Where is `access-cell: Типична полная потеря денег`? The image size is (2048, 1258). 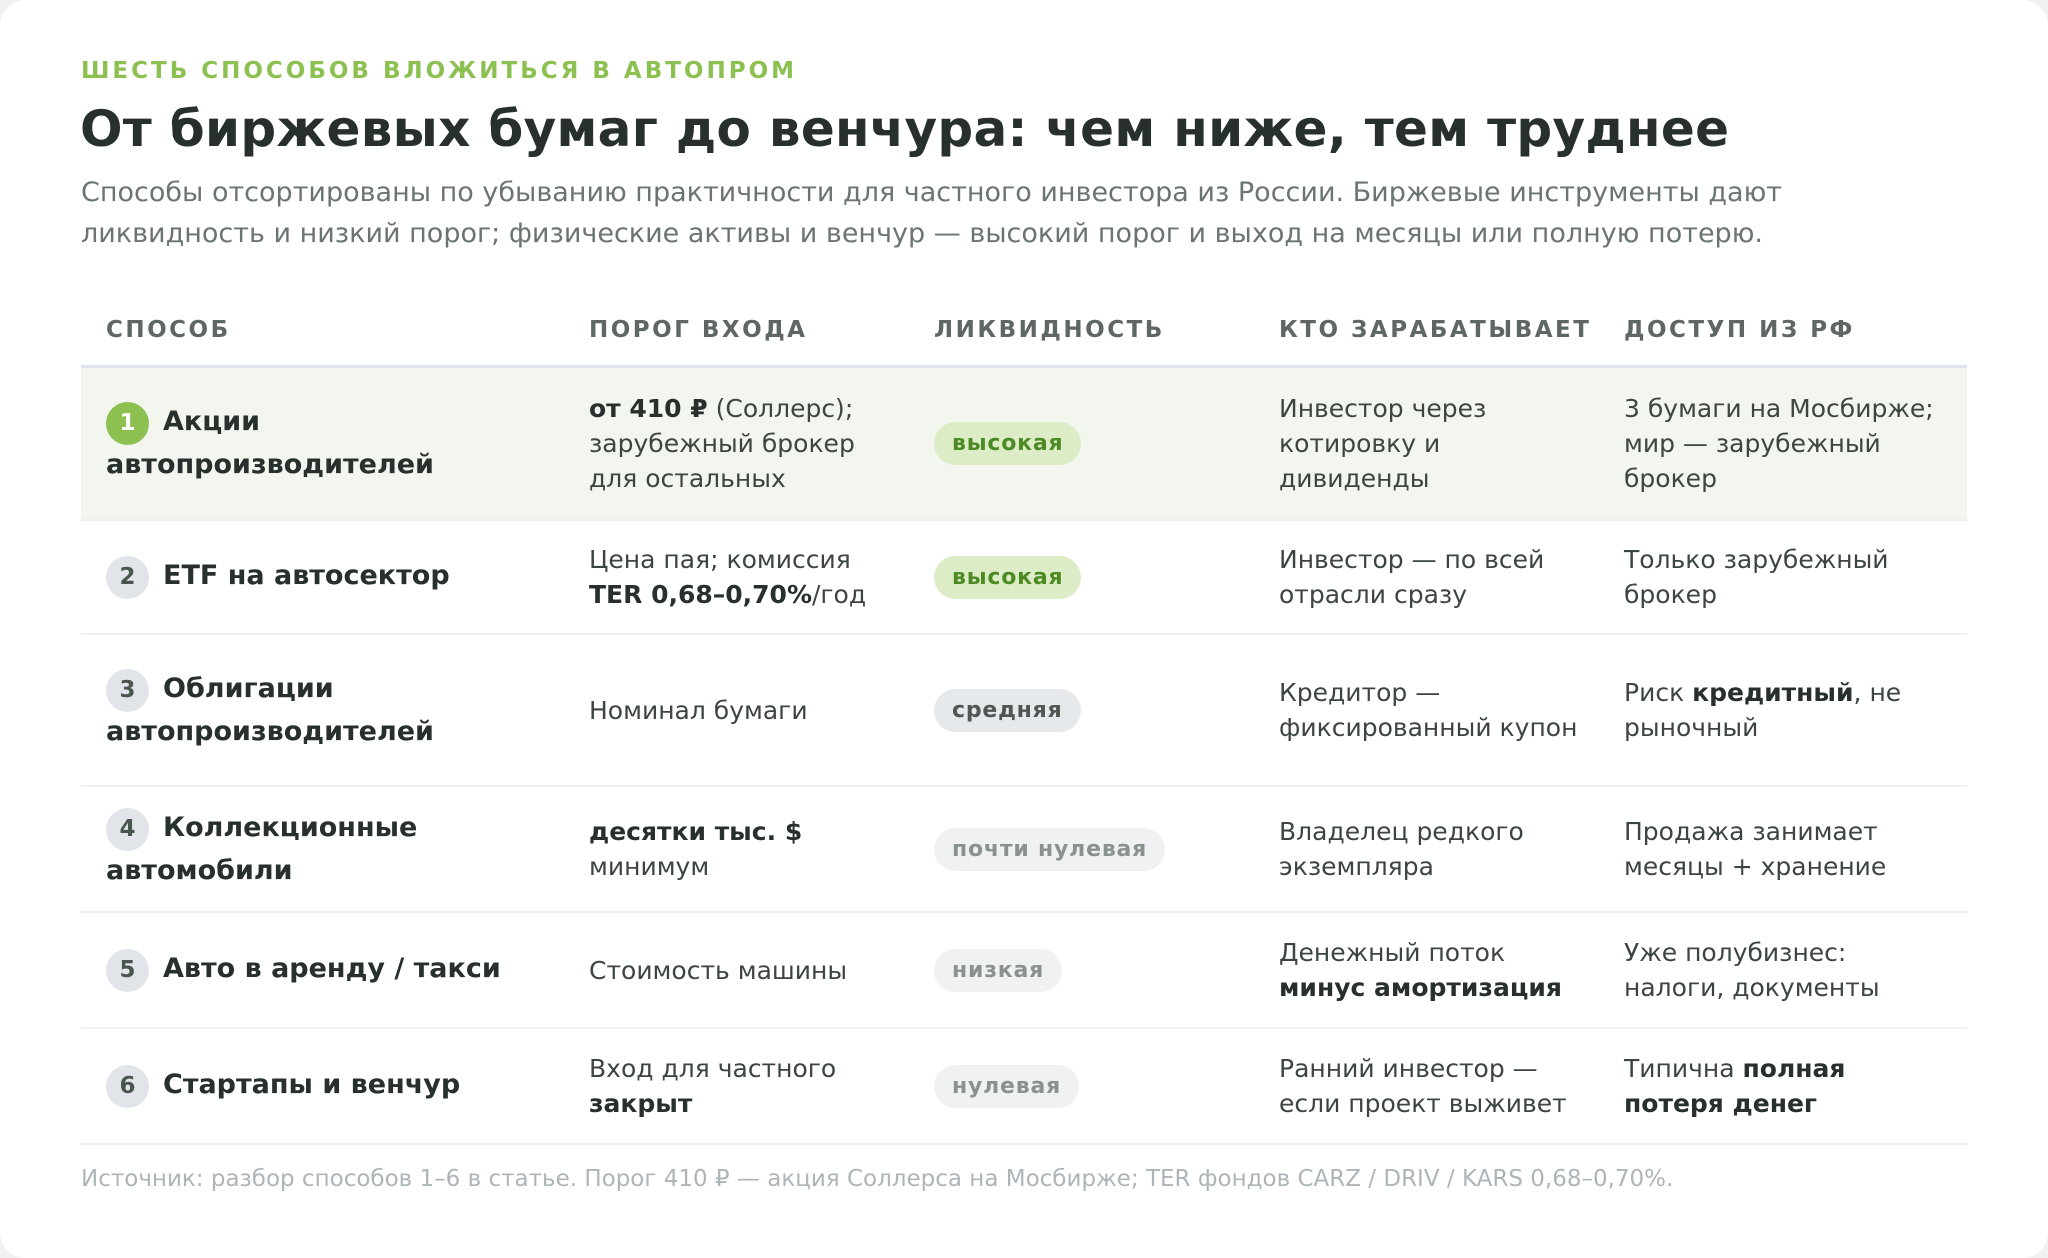 access-cell: Типична полная потеря денег is located at coordinates (1795, 1086).